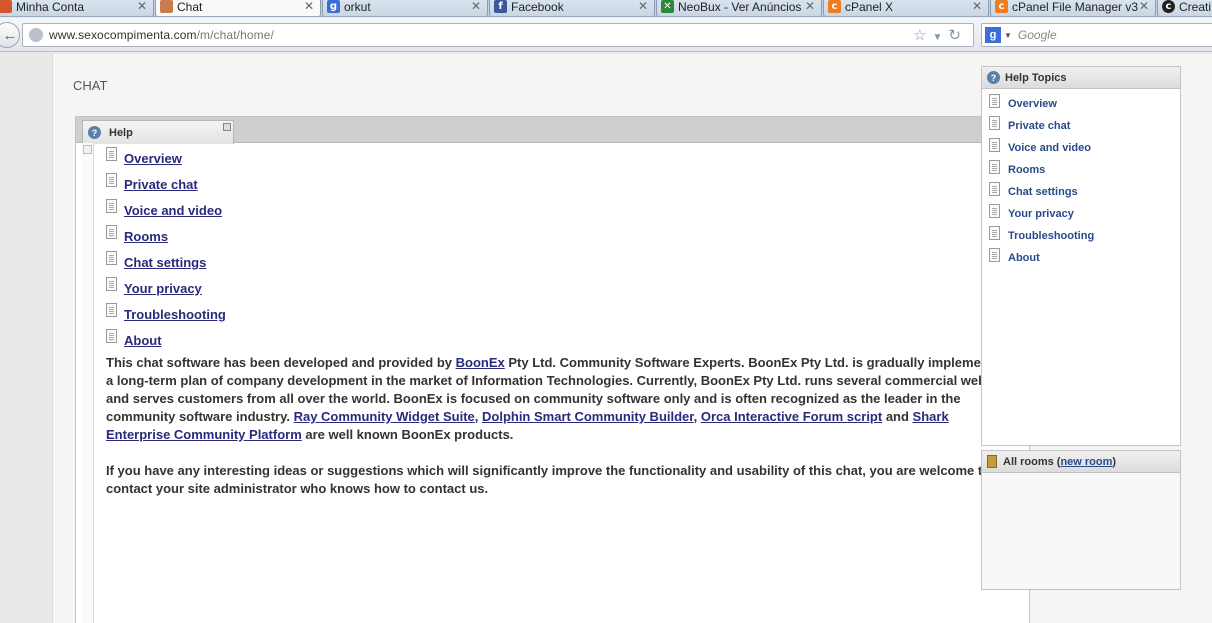  I want to click on chat-favicon-icon, so click(166, 6).